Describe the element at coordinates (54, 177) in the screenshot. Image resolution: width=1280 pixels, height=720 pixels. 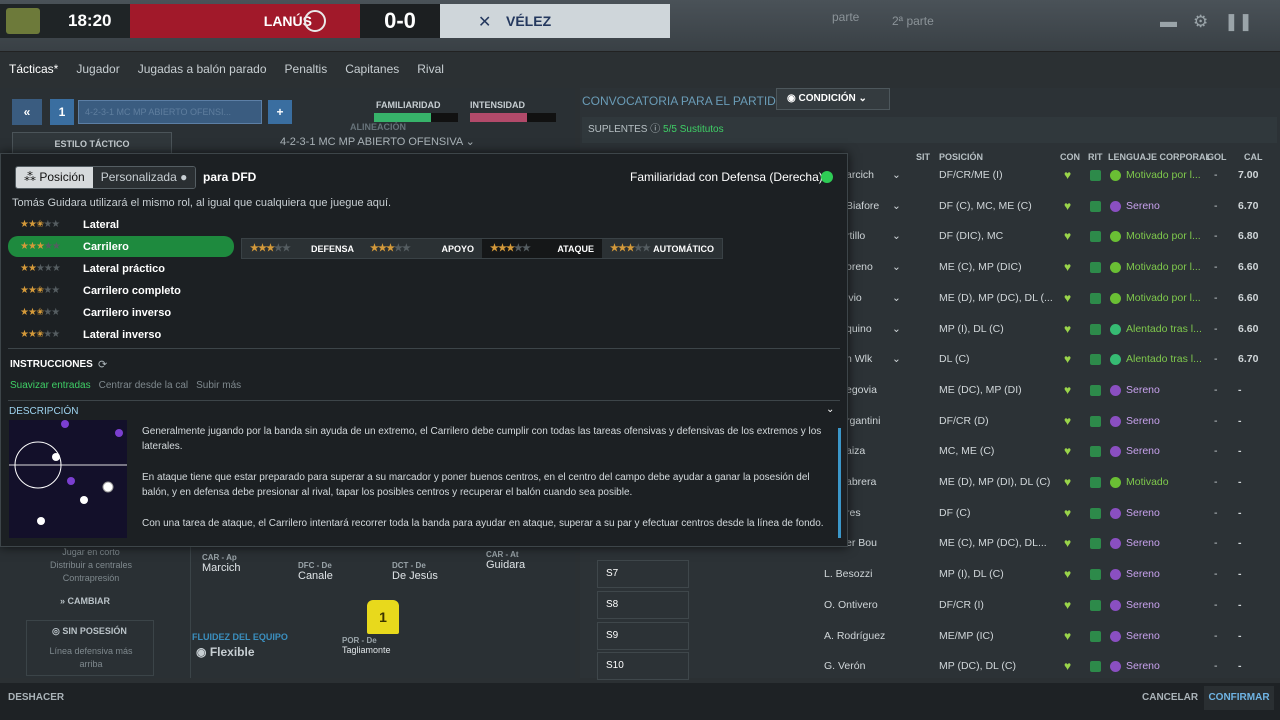
I see `position-tab: ⁂ Posición` at that location.